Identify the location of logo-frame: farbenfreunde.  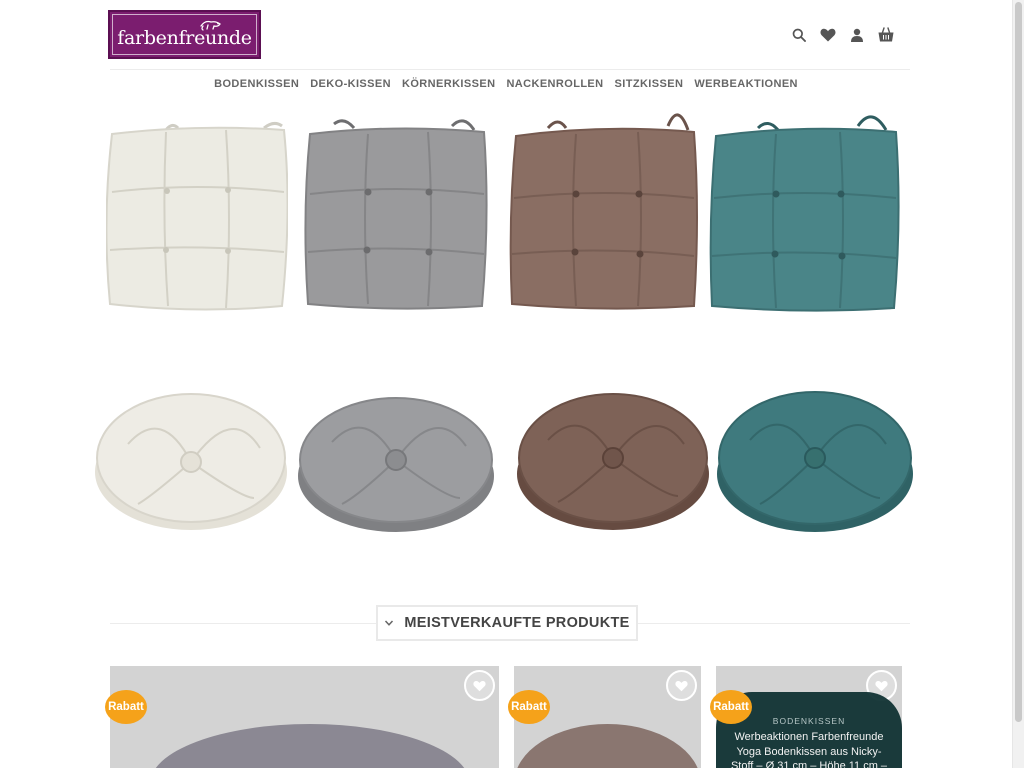
(184, 34).